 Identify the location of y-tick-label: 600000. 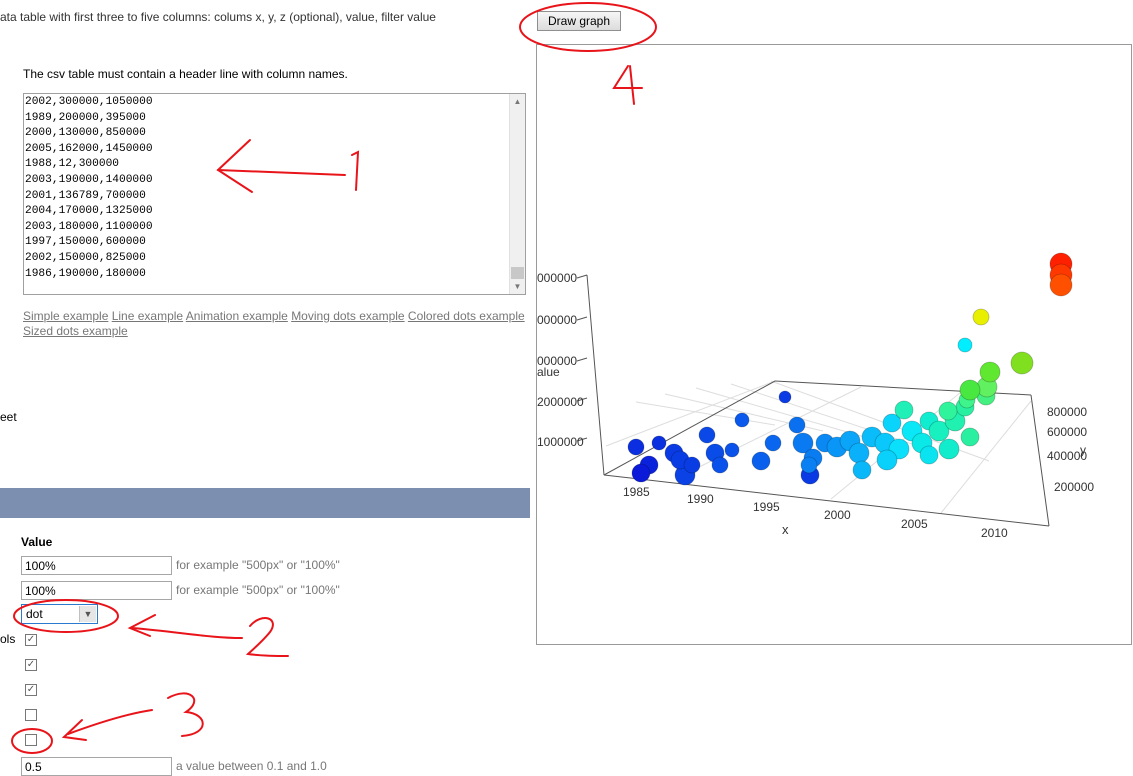
(1067, 432).